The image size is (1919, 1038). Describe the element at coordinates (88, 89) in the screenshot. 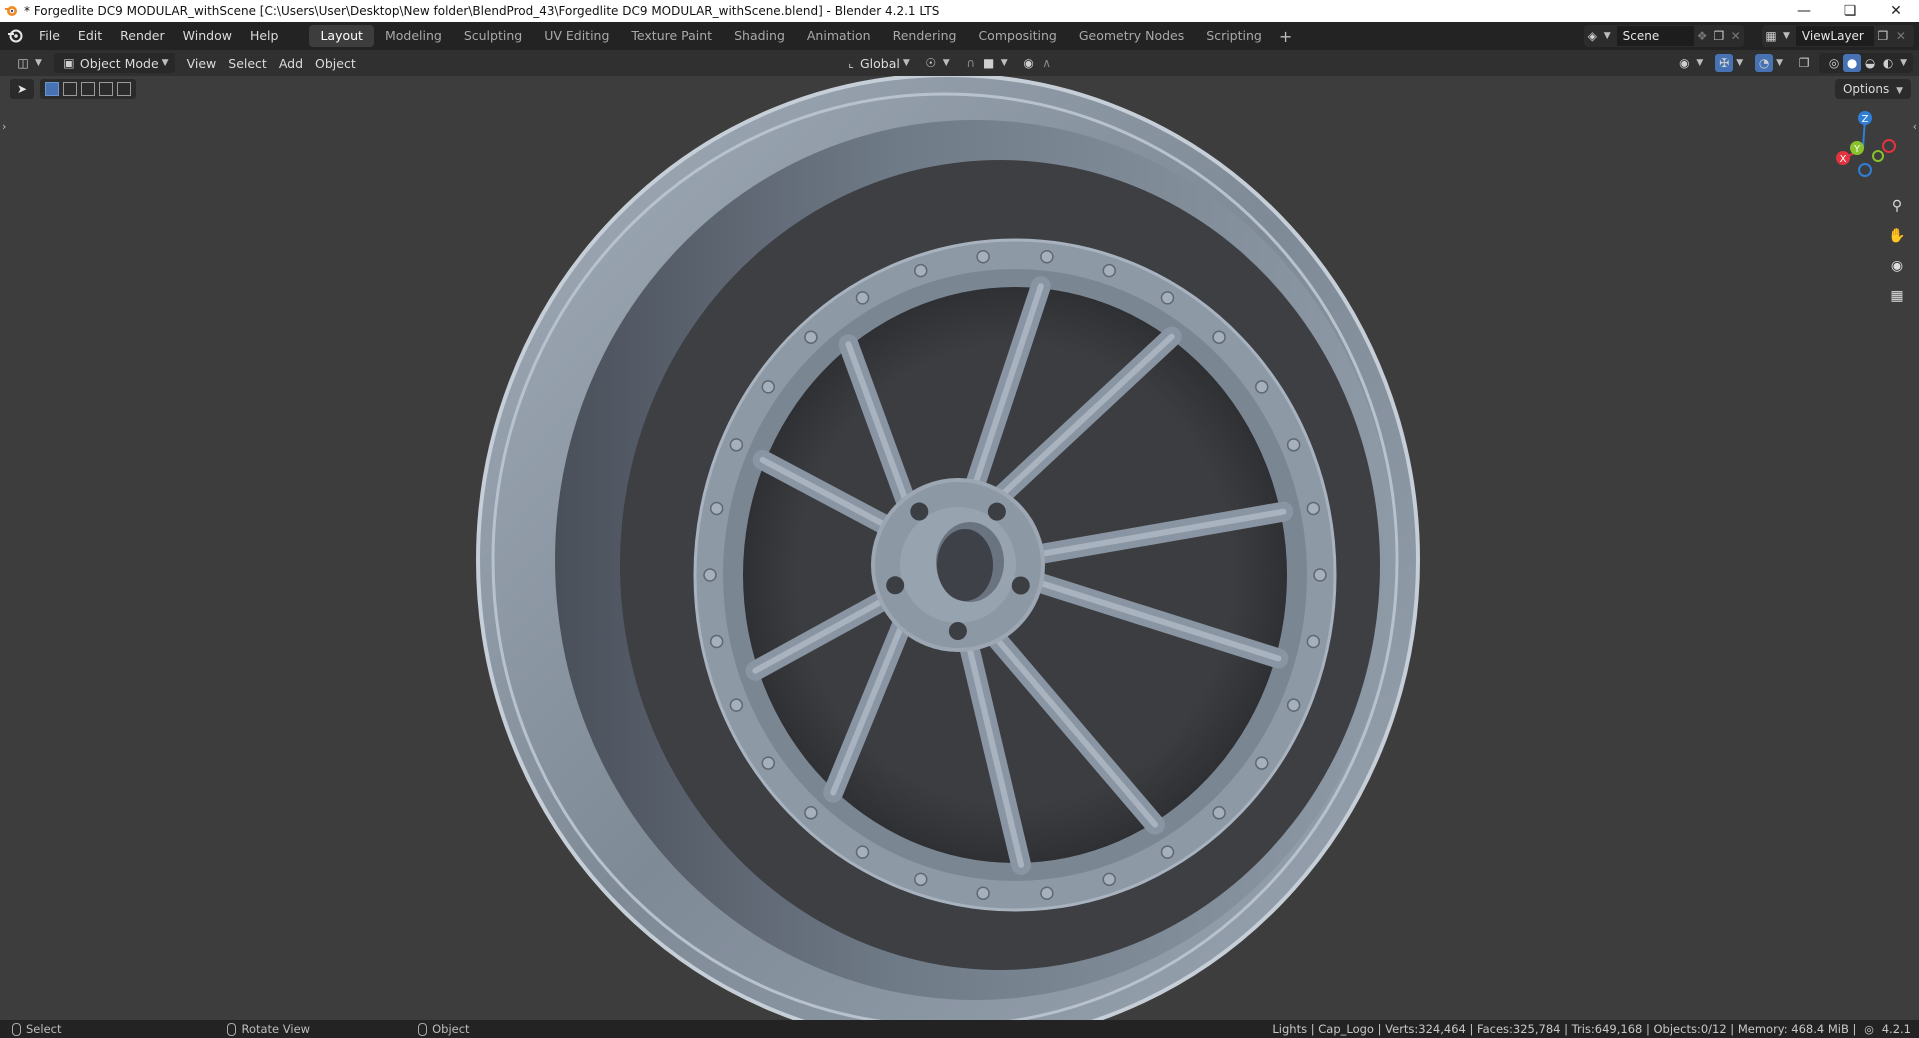

I see `select-subtract-icon` at that location.